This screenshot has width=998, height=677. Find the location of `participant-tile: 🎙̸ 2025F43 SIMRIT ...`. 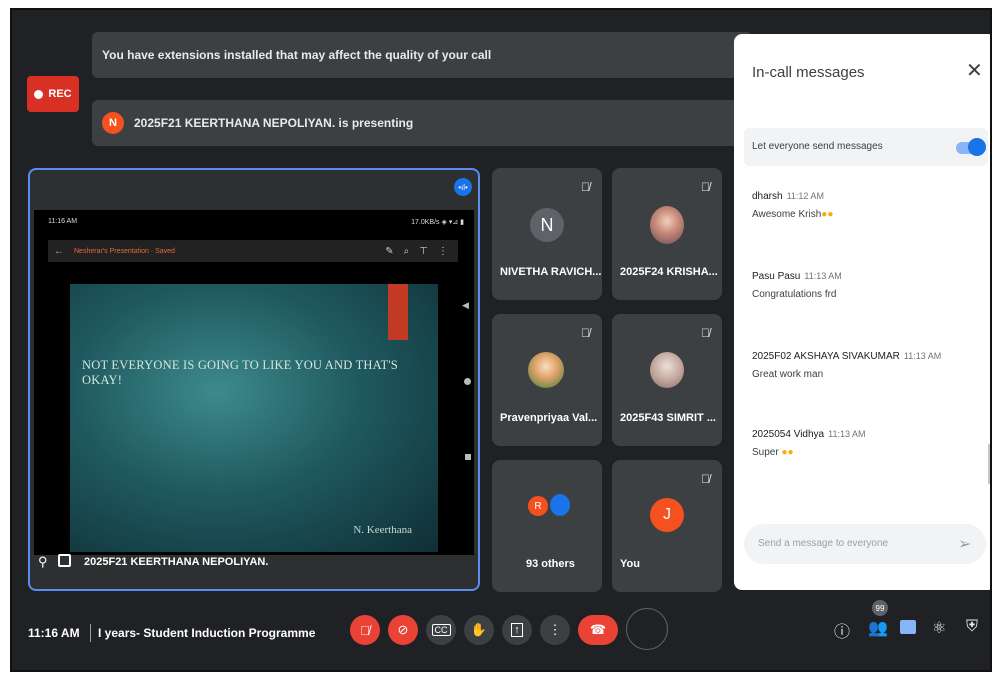

participant-tile: 🎙̸ 2025F43 SIMRIT ... is located at coordinates (667, 380).